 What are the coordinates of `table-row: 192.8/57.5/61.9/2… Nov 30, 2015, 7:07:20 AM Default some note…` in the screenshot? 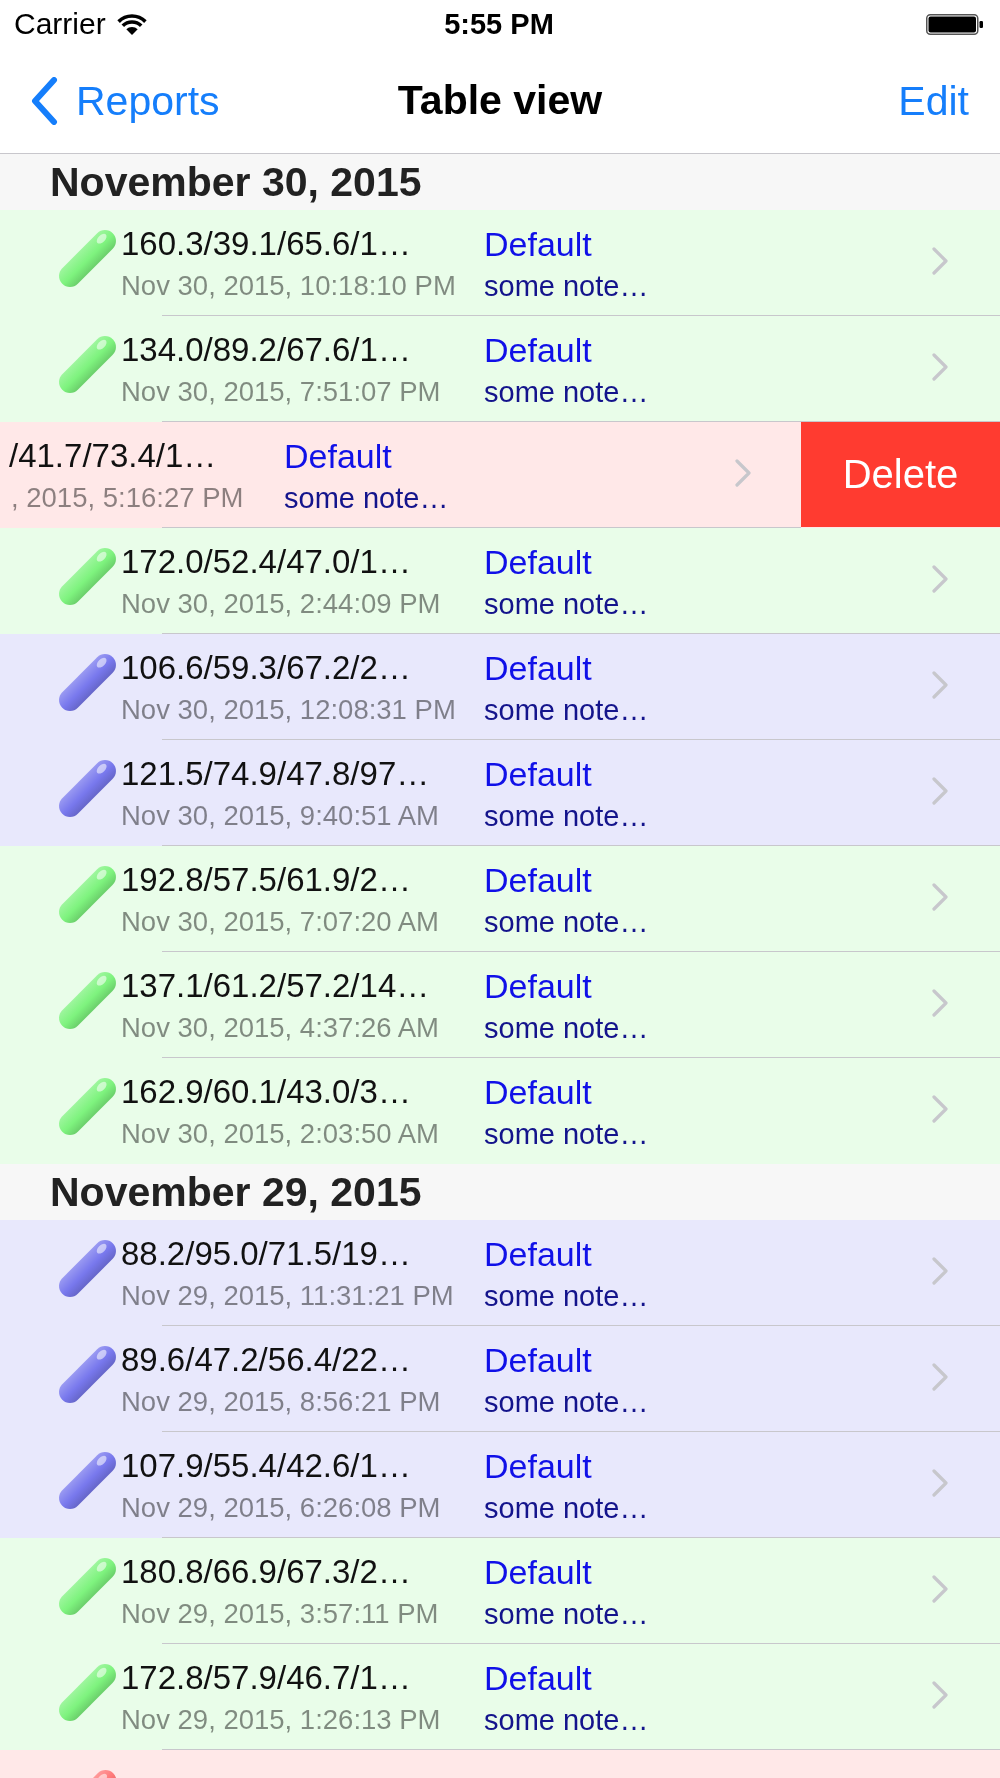 It's located at (500, 899).